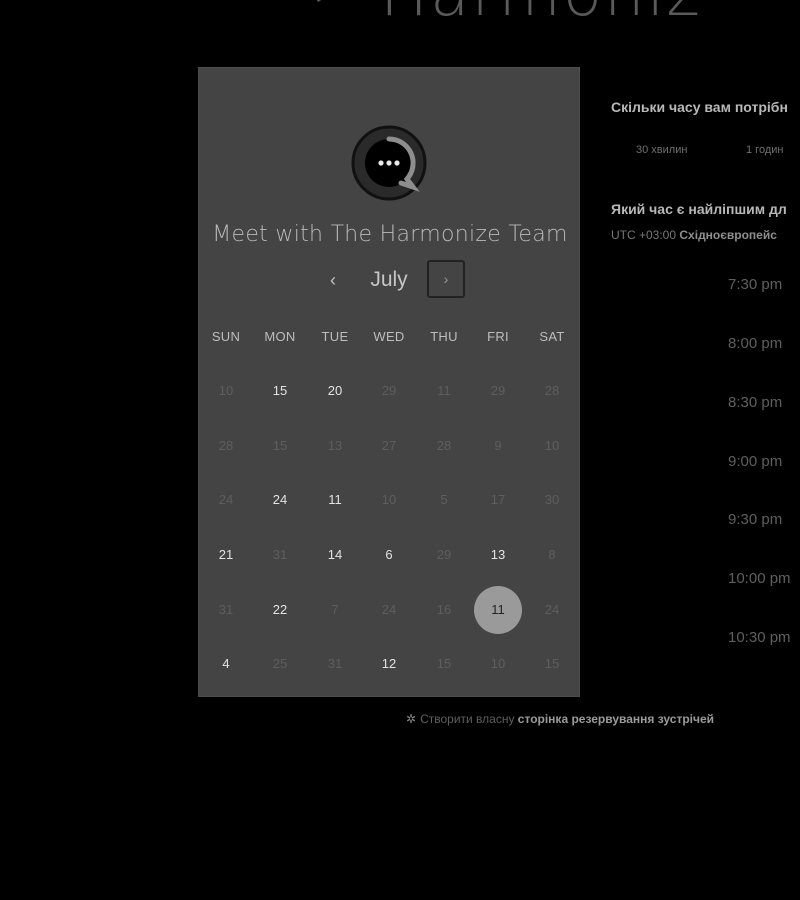 The height and width of the screenshot is (900, 800). Describe the element at coordinates (319, 1) in the screenshot. I see `harmonize-logo-icon` at that location.